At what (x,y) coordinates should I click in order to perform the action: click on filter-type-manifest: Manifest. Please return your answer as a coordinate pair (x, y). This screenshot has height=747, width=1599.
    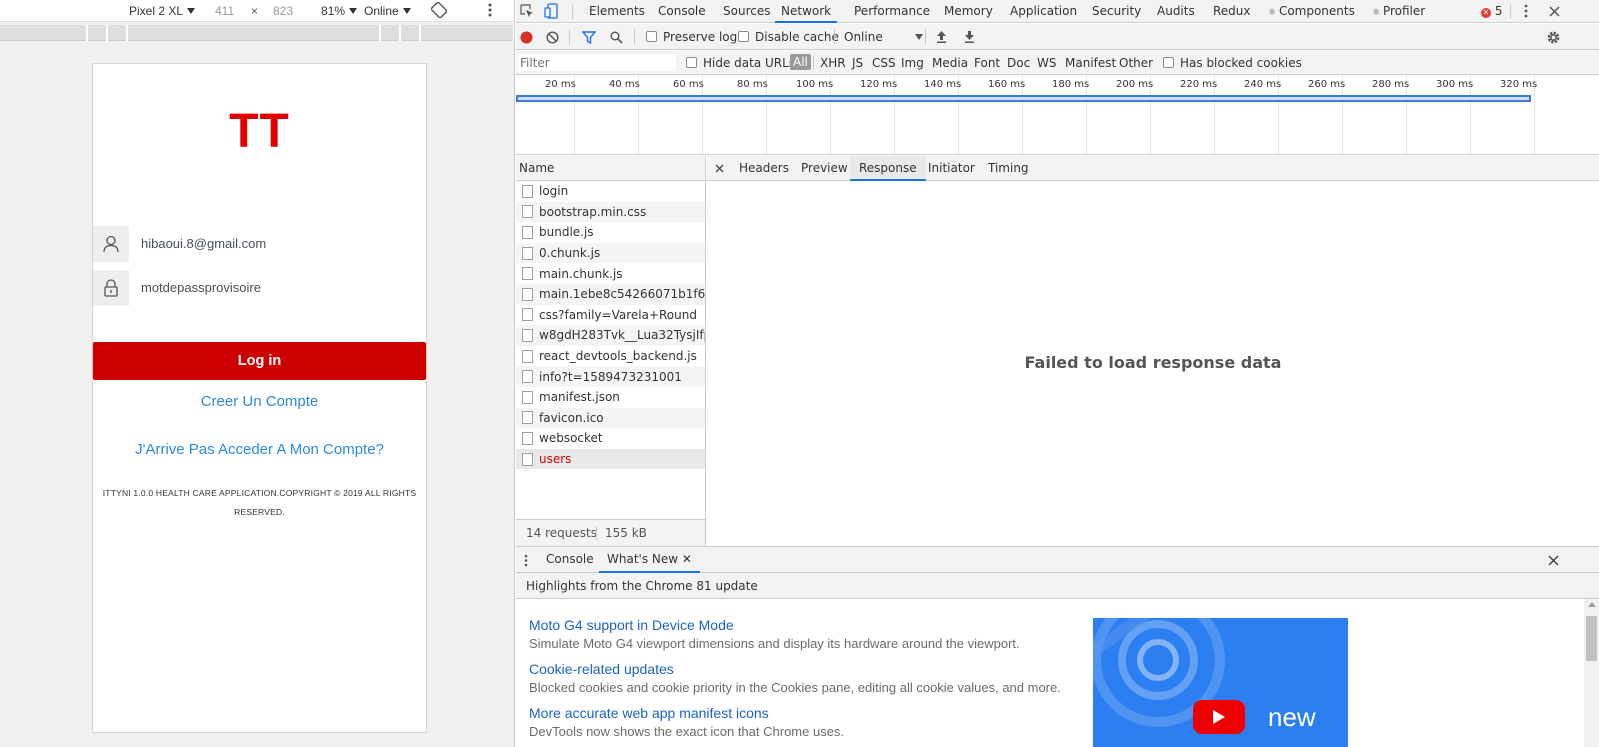
    Looking at the image, I should click on (1090, 63).